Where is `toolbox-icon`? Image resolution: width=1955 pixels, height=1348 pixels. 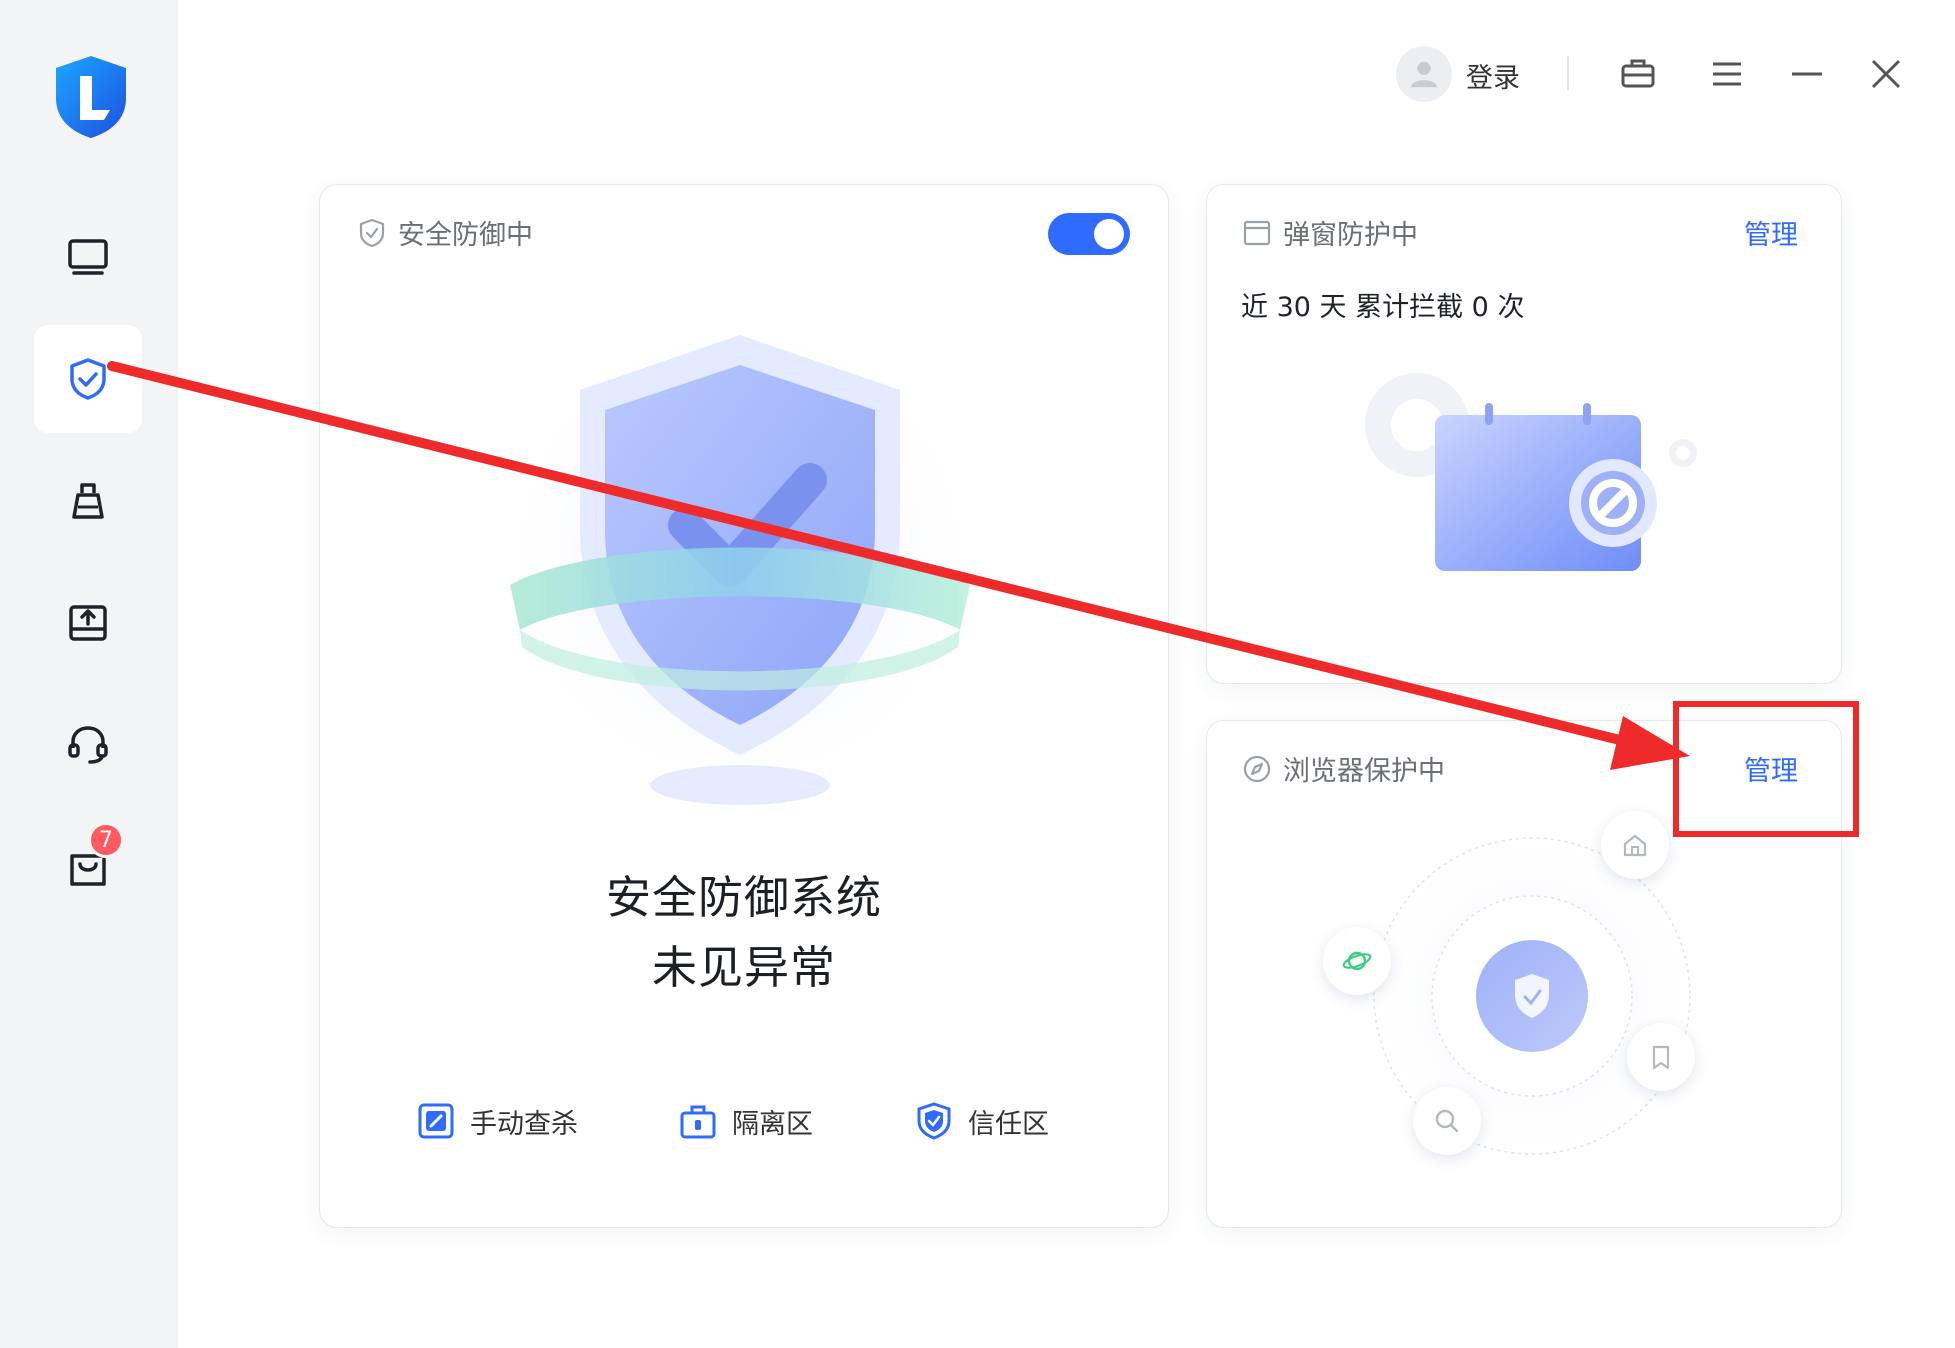
toolbox-icon is located at coordinates (1638, 73).